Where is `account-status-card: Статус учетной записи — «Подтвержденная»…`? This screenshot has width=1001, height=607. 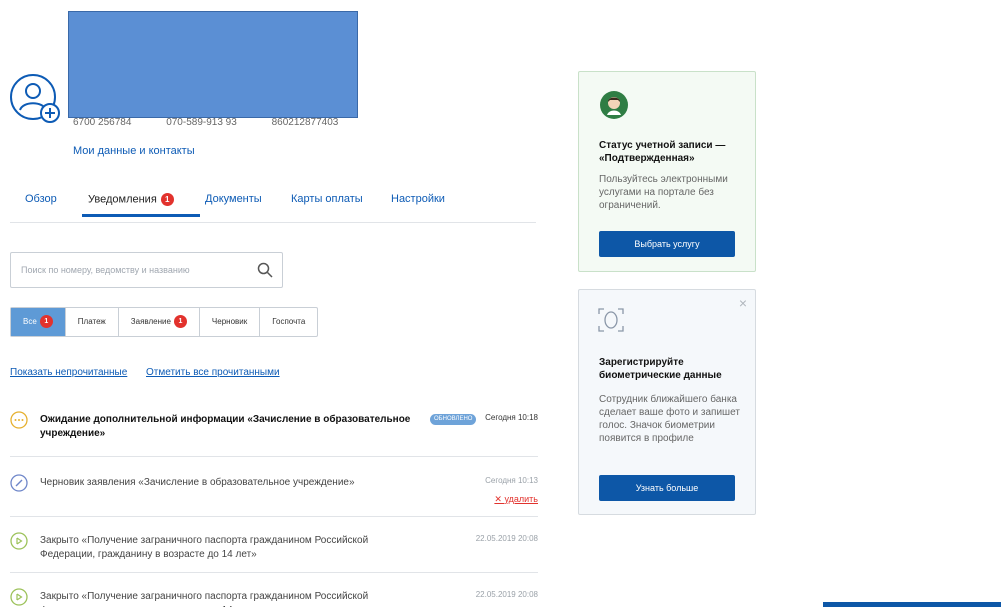 account-status-card: Статус учетной записи — «Подтвержденная»… is located at coordinates (667, 171).